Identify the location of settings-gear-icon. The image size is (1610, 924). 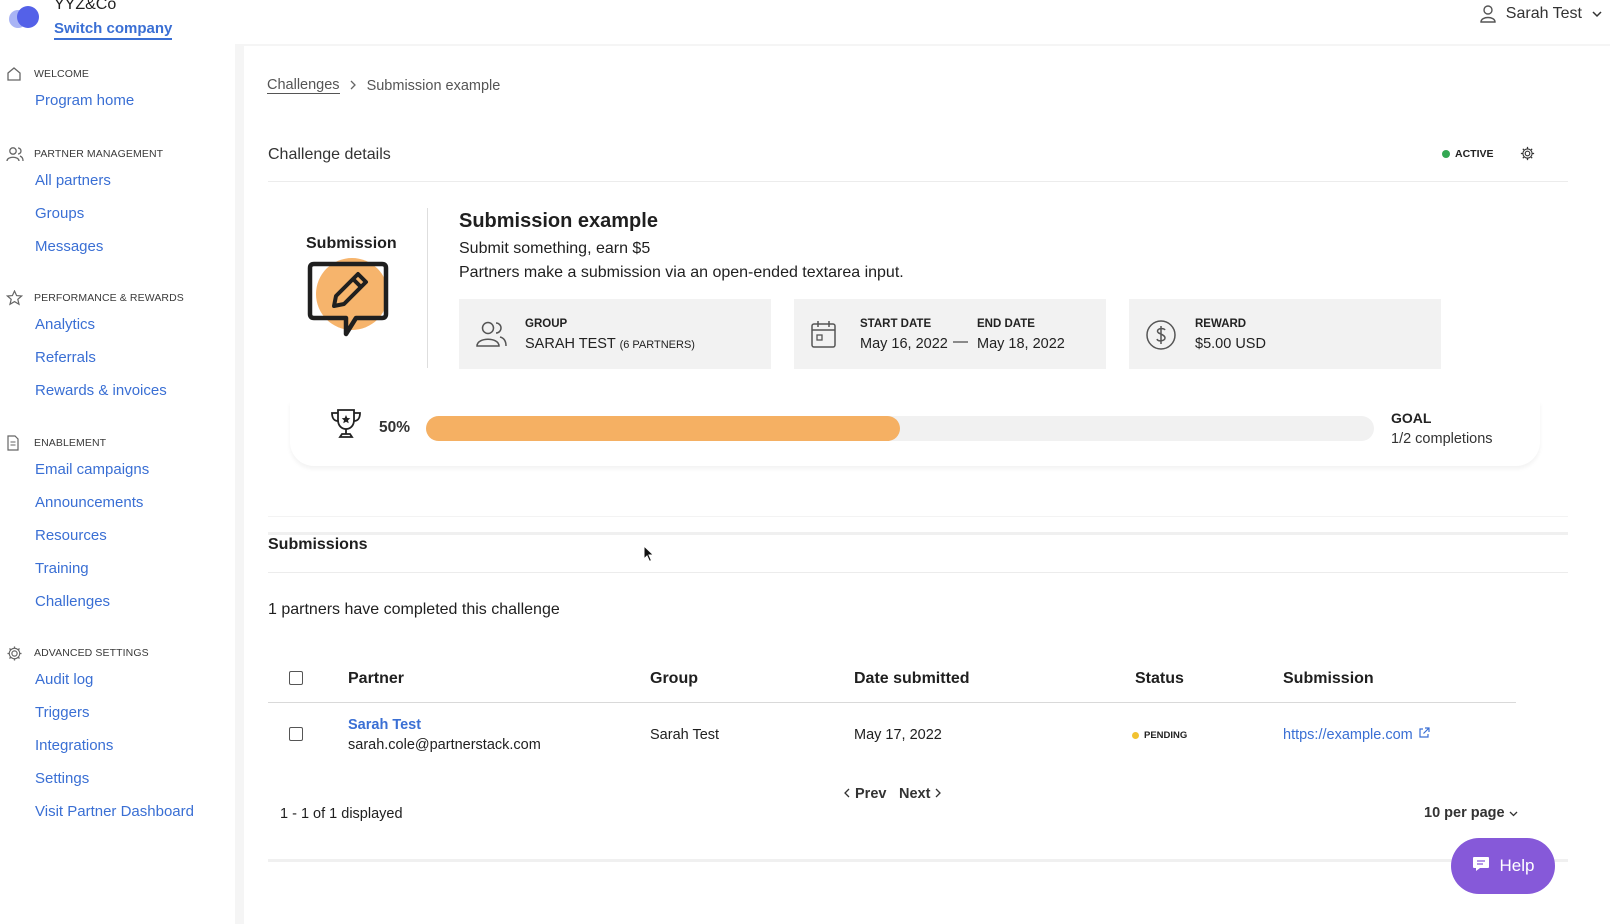
(1527, 156).